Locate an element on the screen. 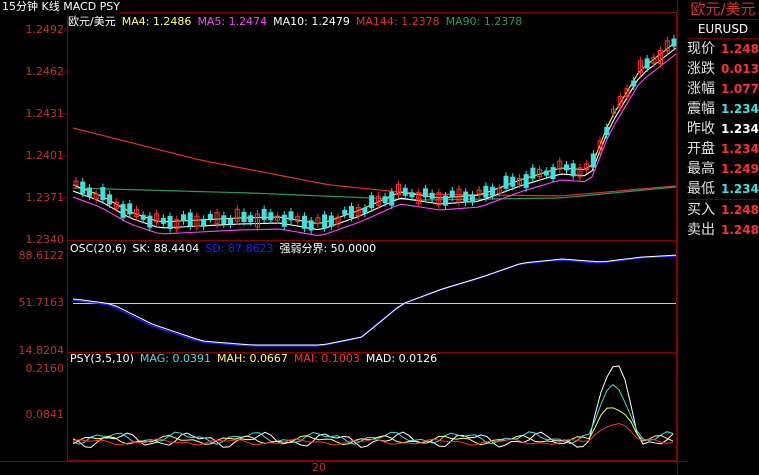 Image resolution: width=759 pixels, height=475 pixels. osc-sd: SD: 87.8623 is located at coordinates (239, 248).